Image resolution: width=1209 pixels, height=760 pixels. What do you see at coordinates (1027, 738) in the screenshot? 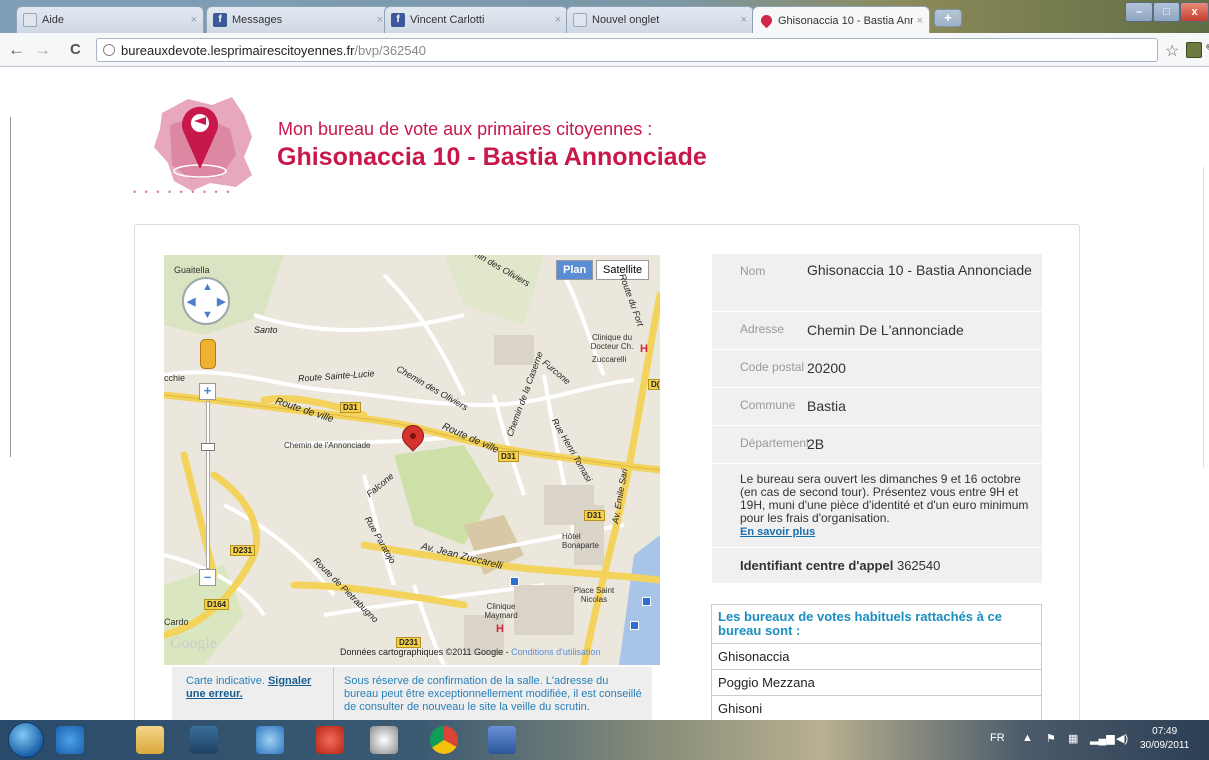
I see `show-hidden-icons-icon: ▲` at bounding box center [1027, 738].